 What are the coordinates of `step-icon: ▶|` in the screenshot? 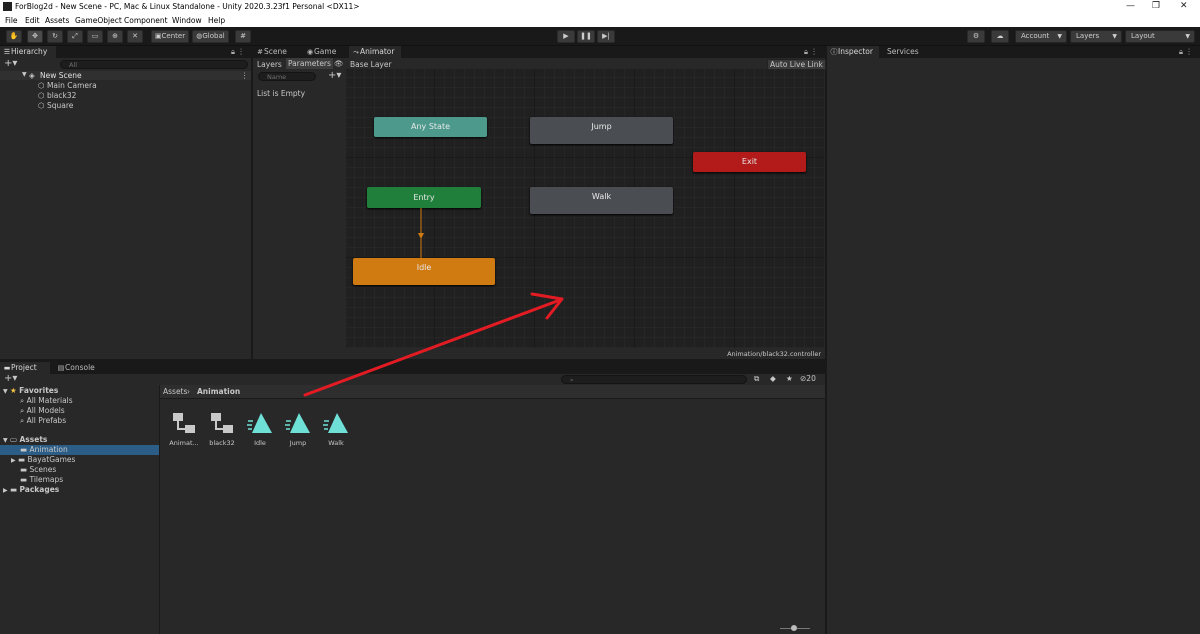 It's located at (606, 36).